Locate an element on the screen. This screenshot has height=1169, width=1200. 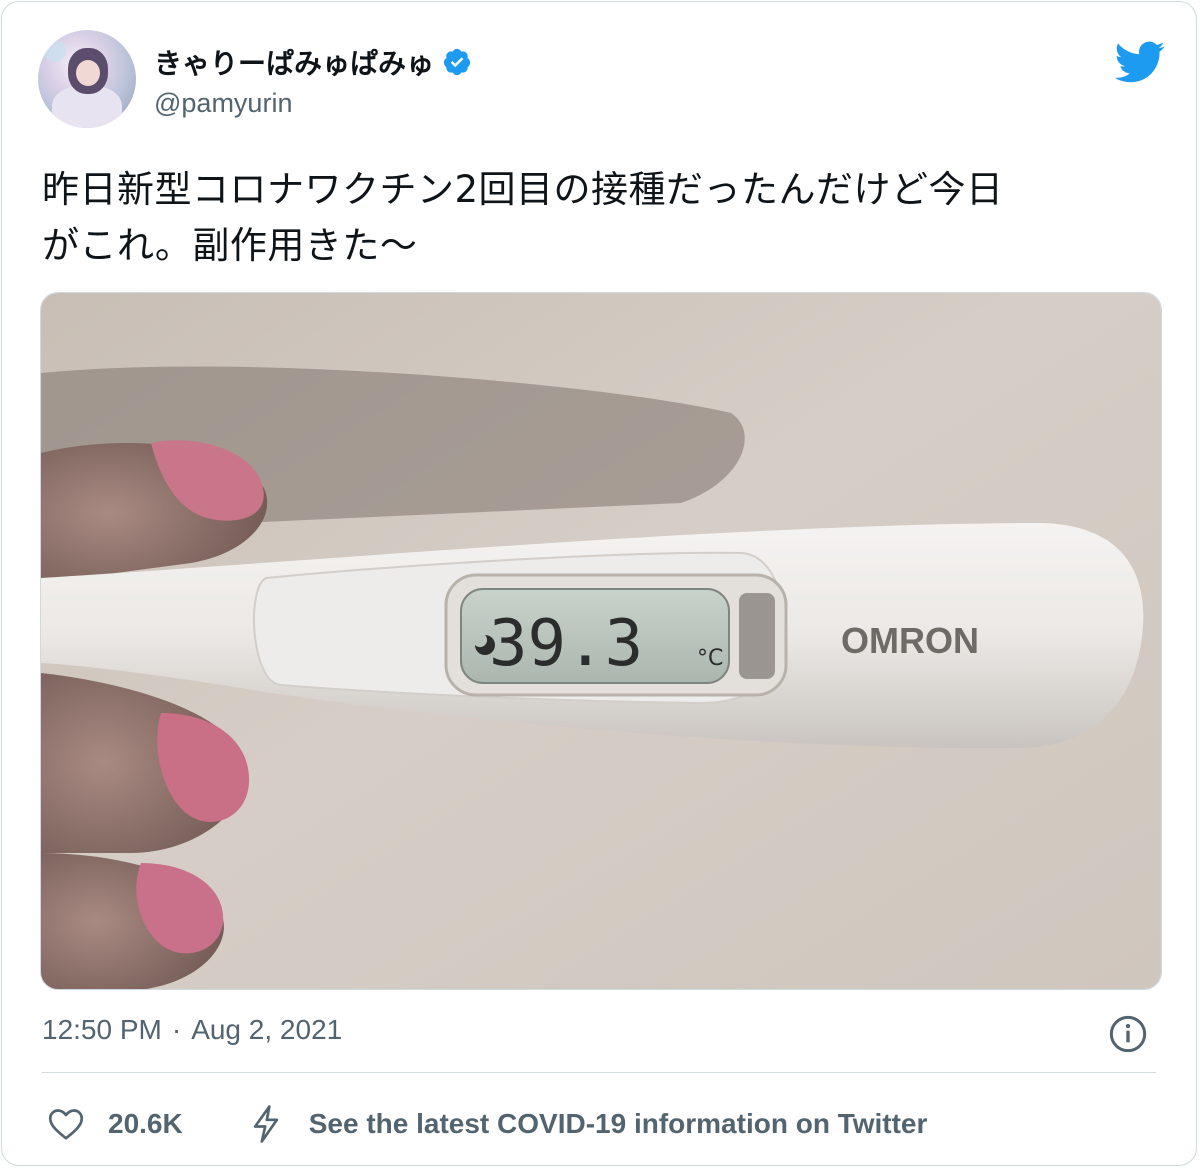
tweet-text-line-1: 昨日新型コロナワクチン2回目の接種だったんだけど今日 is located at coordinates (523, 189).